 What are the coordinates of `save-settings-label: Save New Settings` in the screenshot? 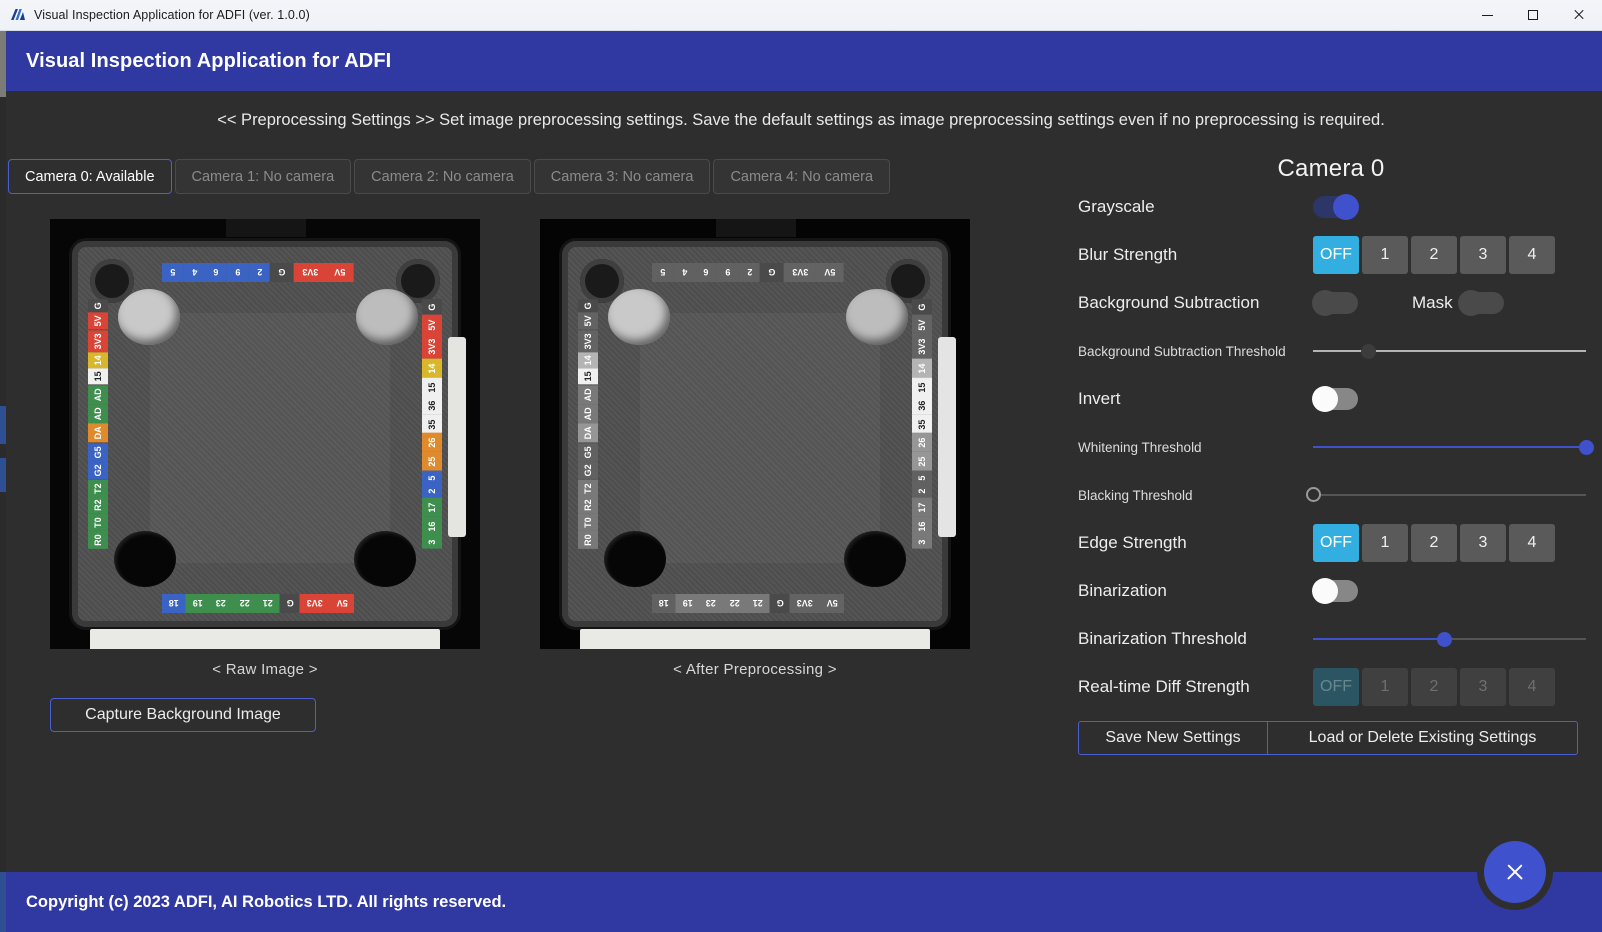 It's located at (1173, 737).